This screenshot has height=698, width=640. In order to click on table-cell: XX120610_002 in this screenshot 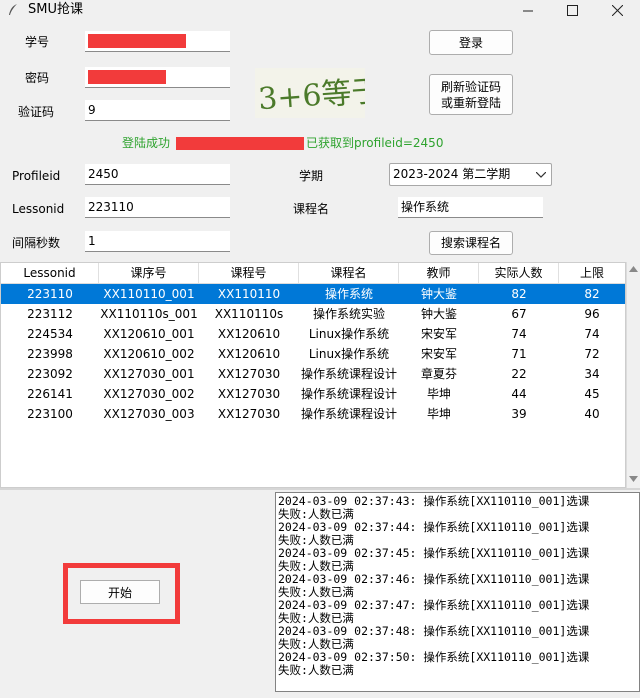, I will do `click(149, 354)`.